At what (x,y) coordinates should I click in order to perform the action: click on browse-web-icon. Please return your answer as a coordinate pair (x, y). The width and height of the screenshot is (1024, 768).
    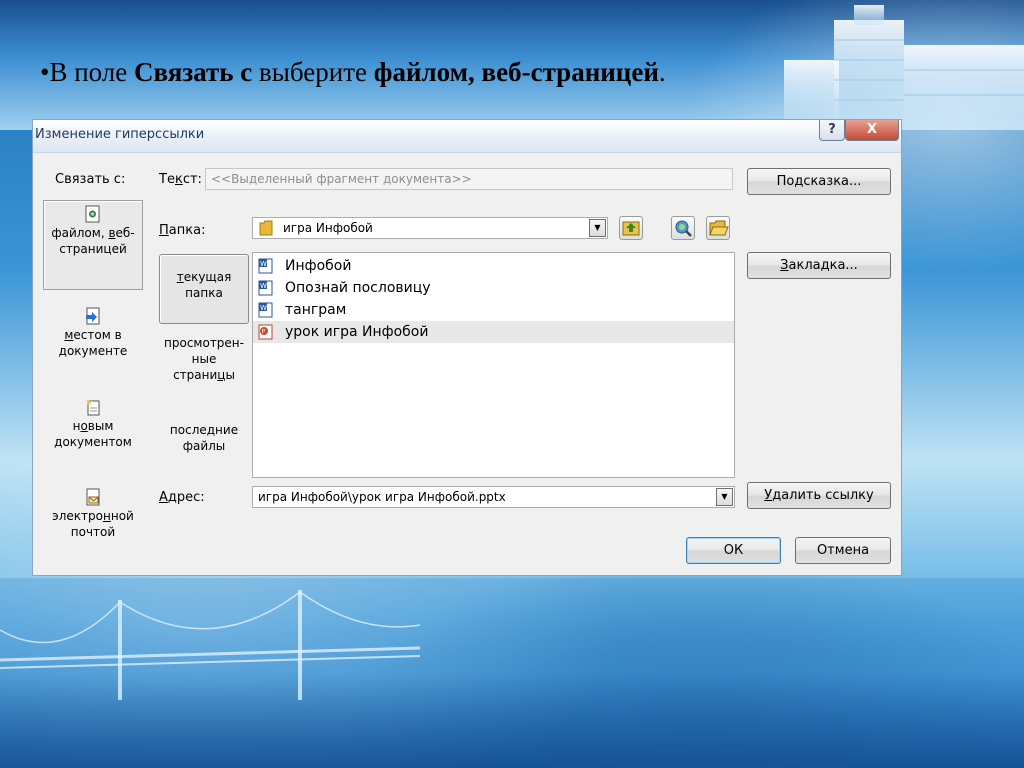
    Looking at the image, I should click on (683, 228).